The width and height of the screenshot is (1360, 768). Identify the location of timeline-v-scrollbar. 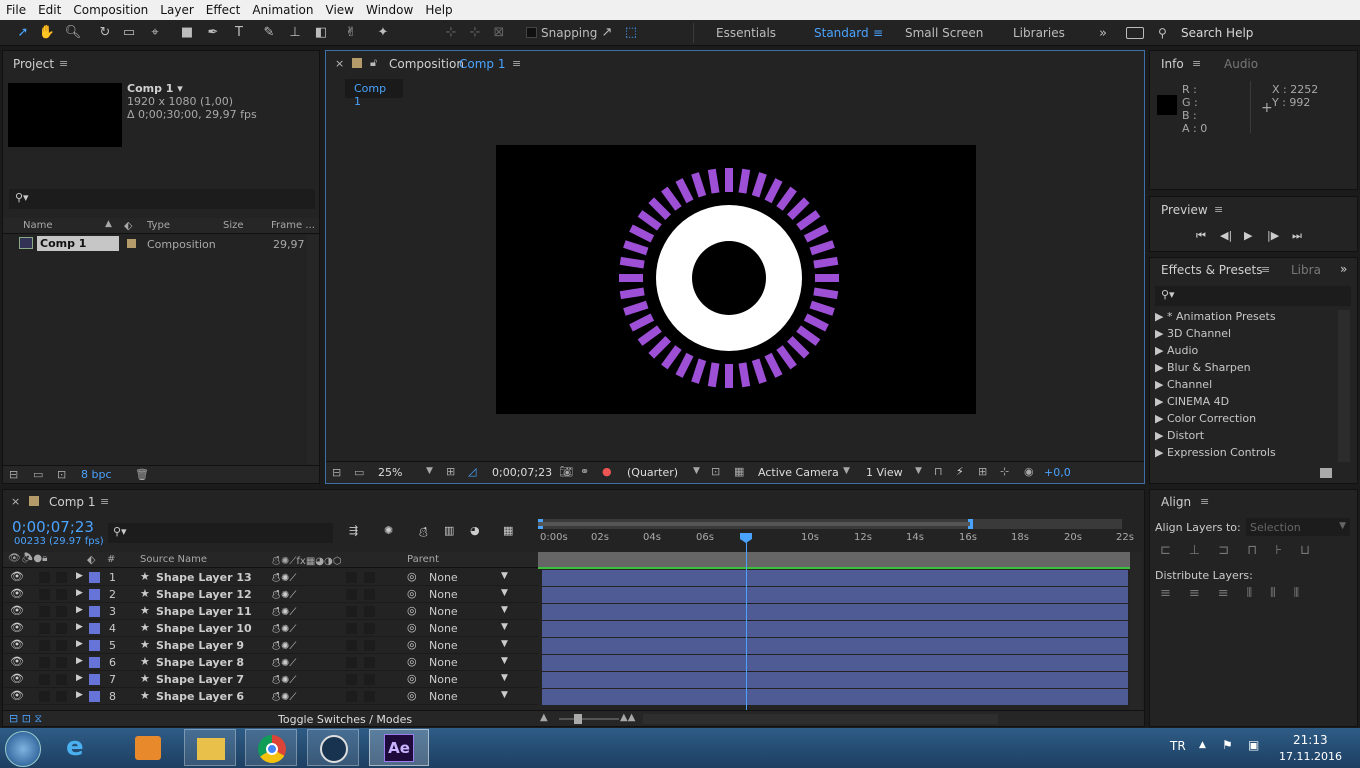
(1136, 631).